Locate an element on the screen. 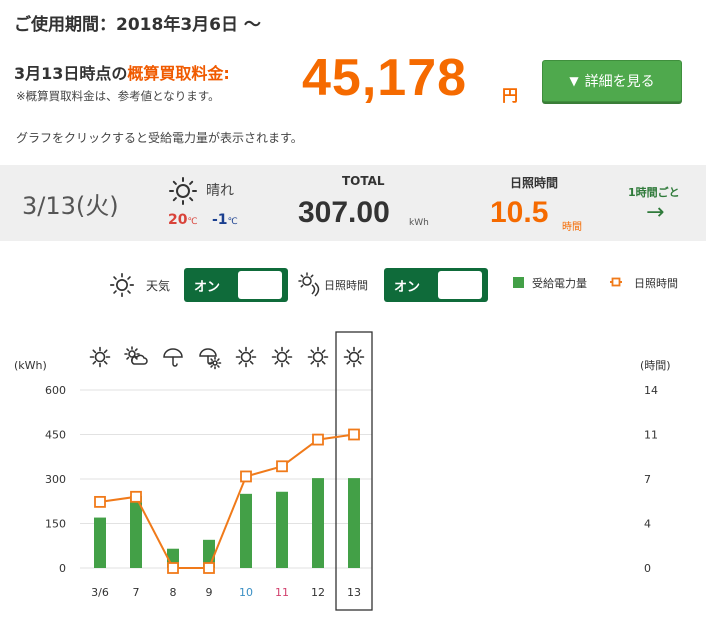 The width and height of the screenshot is (706, 620). asof-heading: 3月13日時点の概算買取料金: is located at coordinates (122, 72).